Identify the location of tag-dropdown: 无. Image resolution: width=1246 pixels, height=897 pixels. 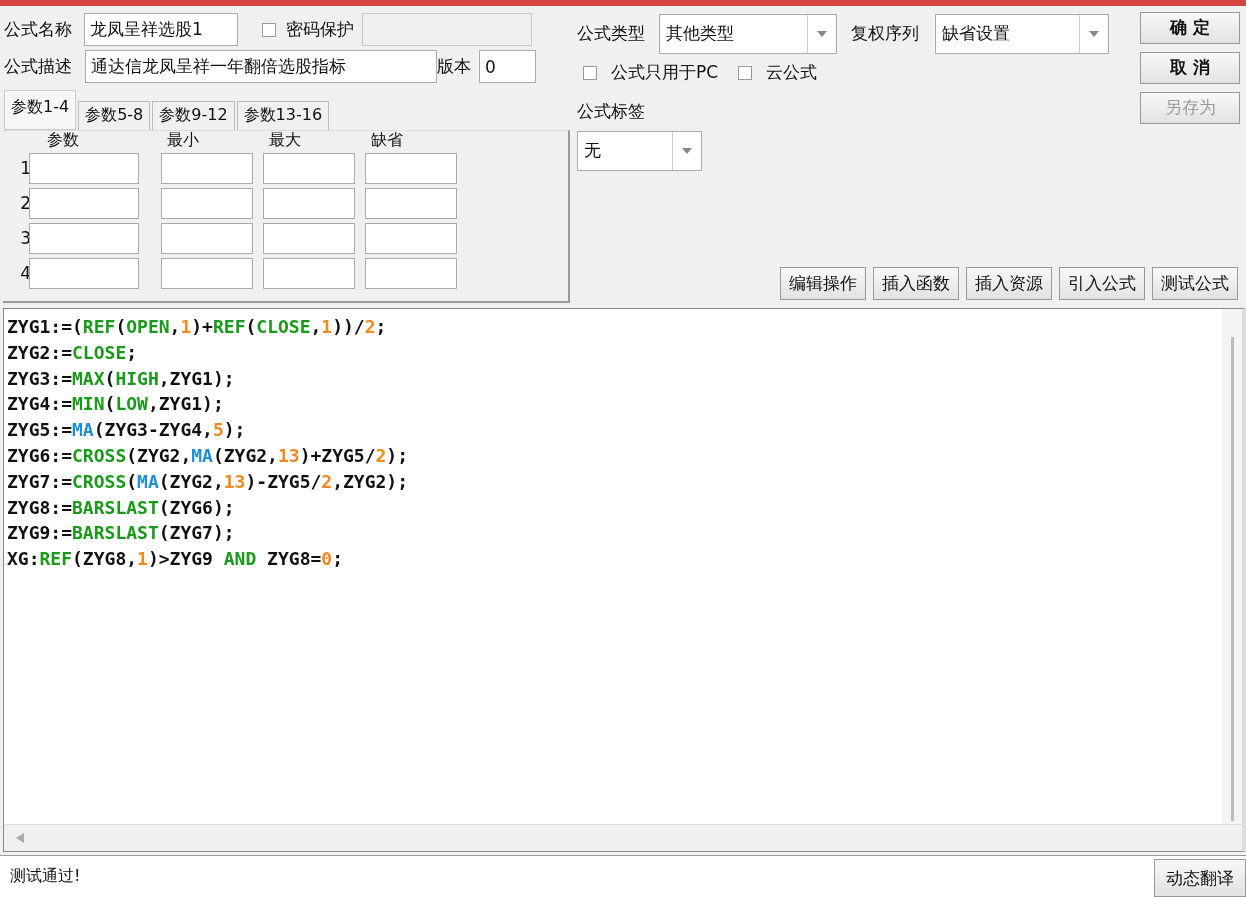
(639, 151).